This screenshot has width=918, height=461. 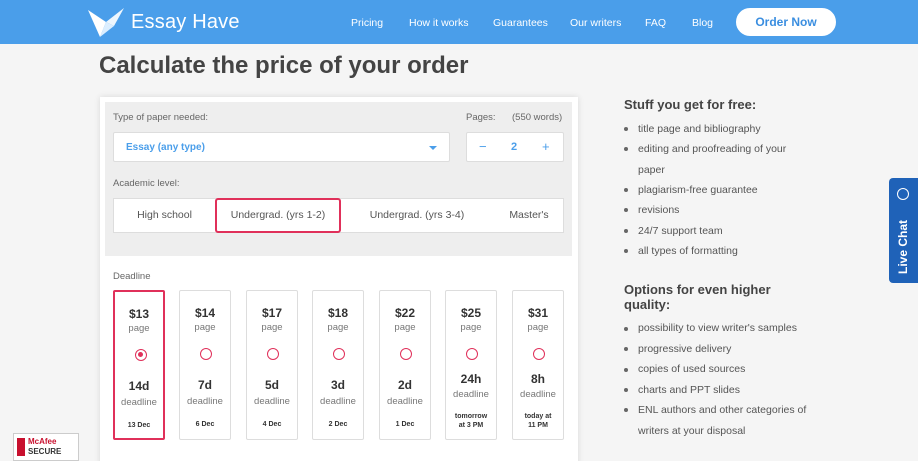 I want to click on deadline-days: 7d, so click(x=204, y=385).